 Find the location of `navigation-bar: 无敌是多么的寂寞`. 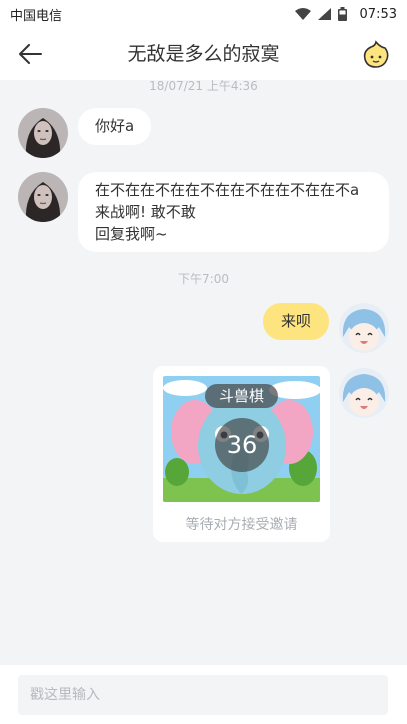

navigation-bar: 无敌是多么的寂寞 is located at coordinates (203, 54).